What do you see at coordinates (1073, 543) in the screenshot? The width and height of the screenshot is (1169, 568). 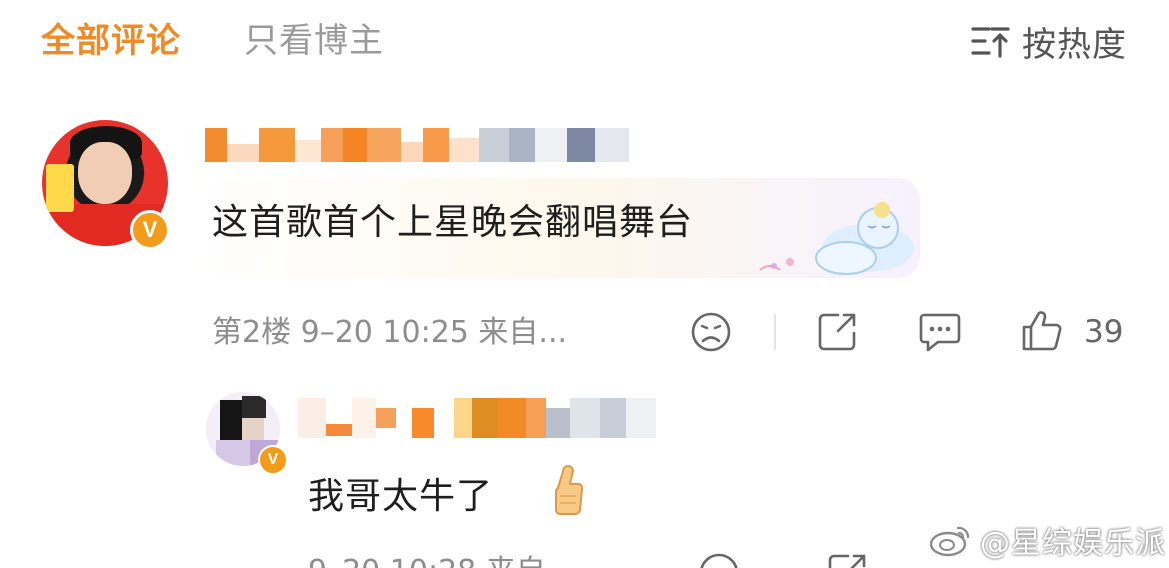 I see `watermark-text: @星综娱乐派` at bounding box center [1073, 543].